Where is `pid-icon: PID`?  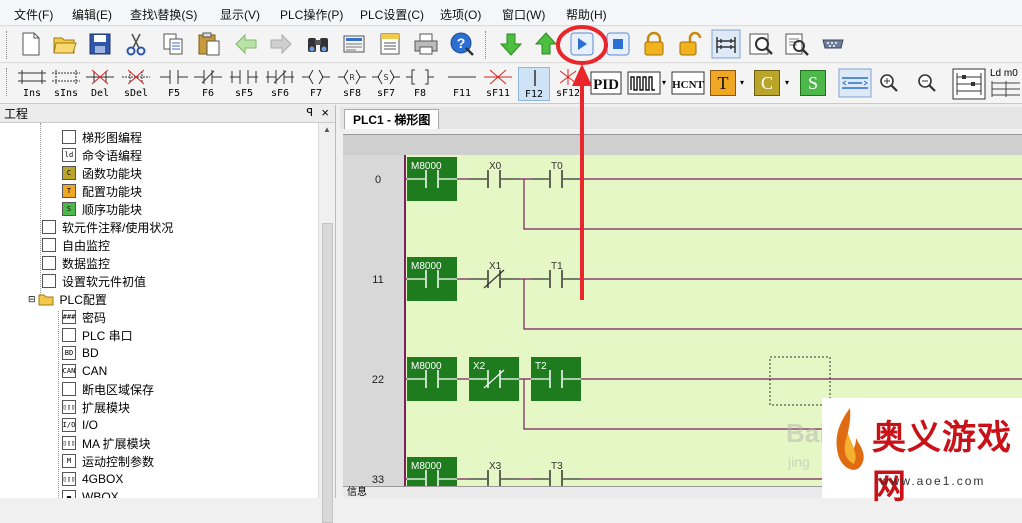
pid-icon: PID is located at coordinates (606, 83).